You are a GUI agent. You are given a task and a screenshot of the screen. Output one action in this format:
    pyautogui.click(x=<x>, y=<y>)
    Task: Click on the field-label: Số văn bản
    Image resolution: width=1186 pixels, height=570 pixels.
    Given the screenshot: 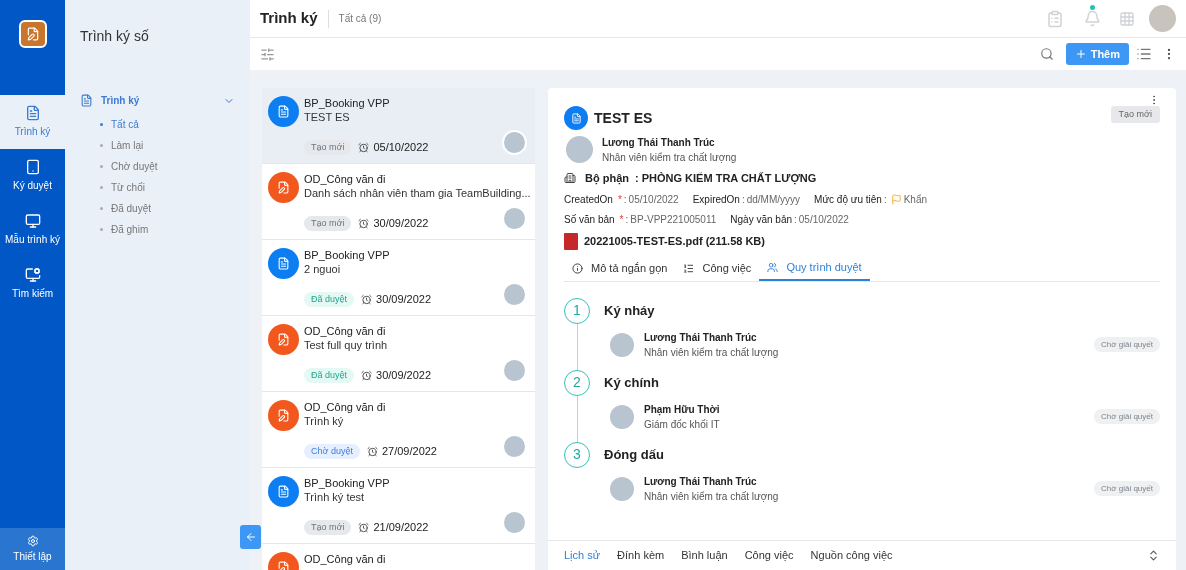 What is the action you would take?
    pyautogui.click(x=589, y=219)
    